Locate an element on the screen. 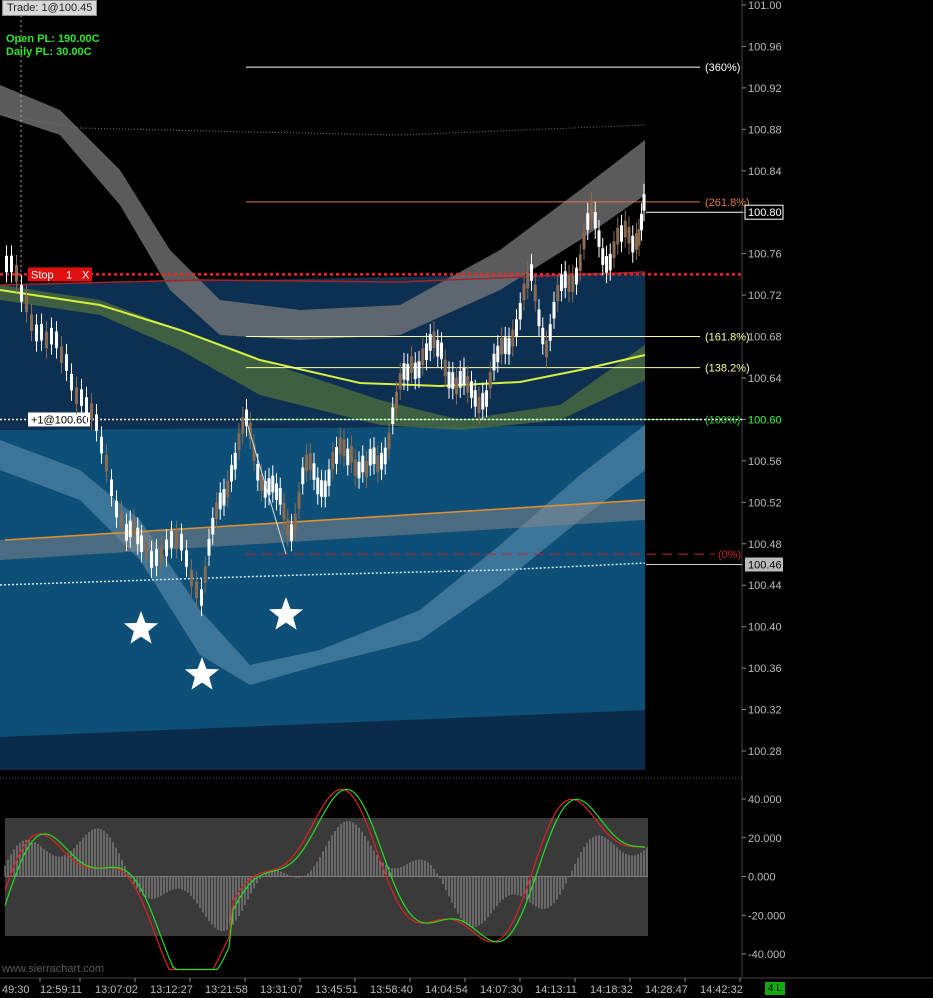 The height and width of the screenshot is (998, 933). price-tick-label: 100.32 is located at coordinates (765, 711).